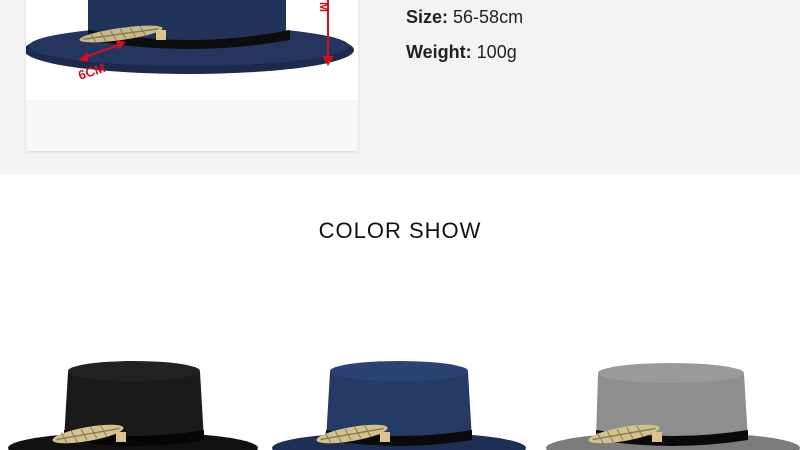 Image resolution: width=800 pixels, height=450 pixels. Describe the element at coordinates (133, 405) in the screenshot. I see `hat-black` at that location.